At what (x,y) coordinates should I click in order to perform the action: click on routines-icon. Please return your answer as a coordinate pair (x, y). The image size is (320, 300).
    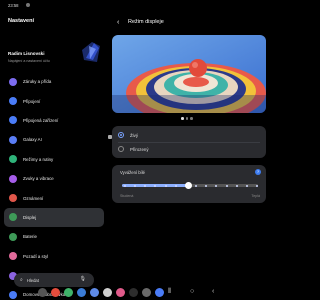
    Looking at the image, I should click on (13, 159).